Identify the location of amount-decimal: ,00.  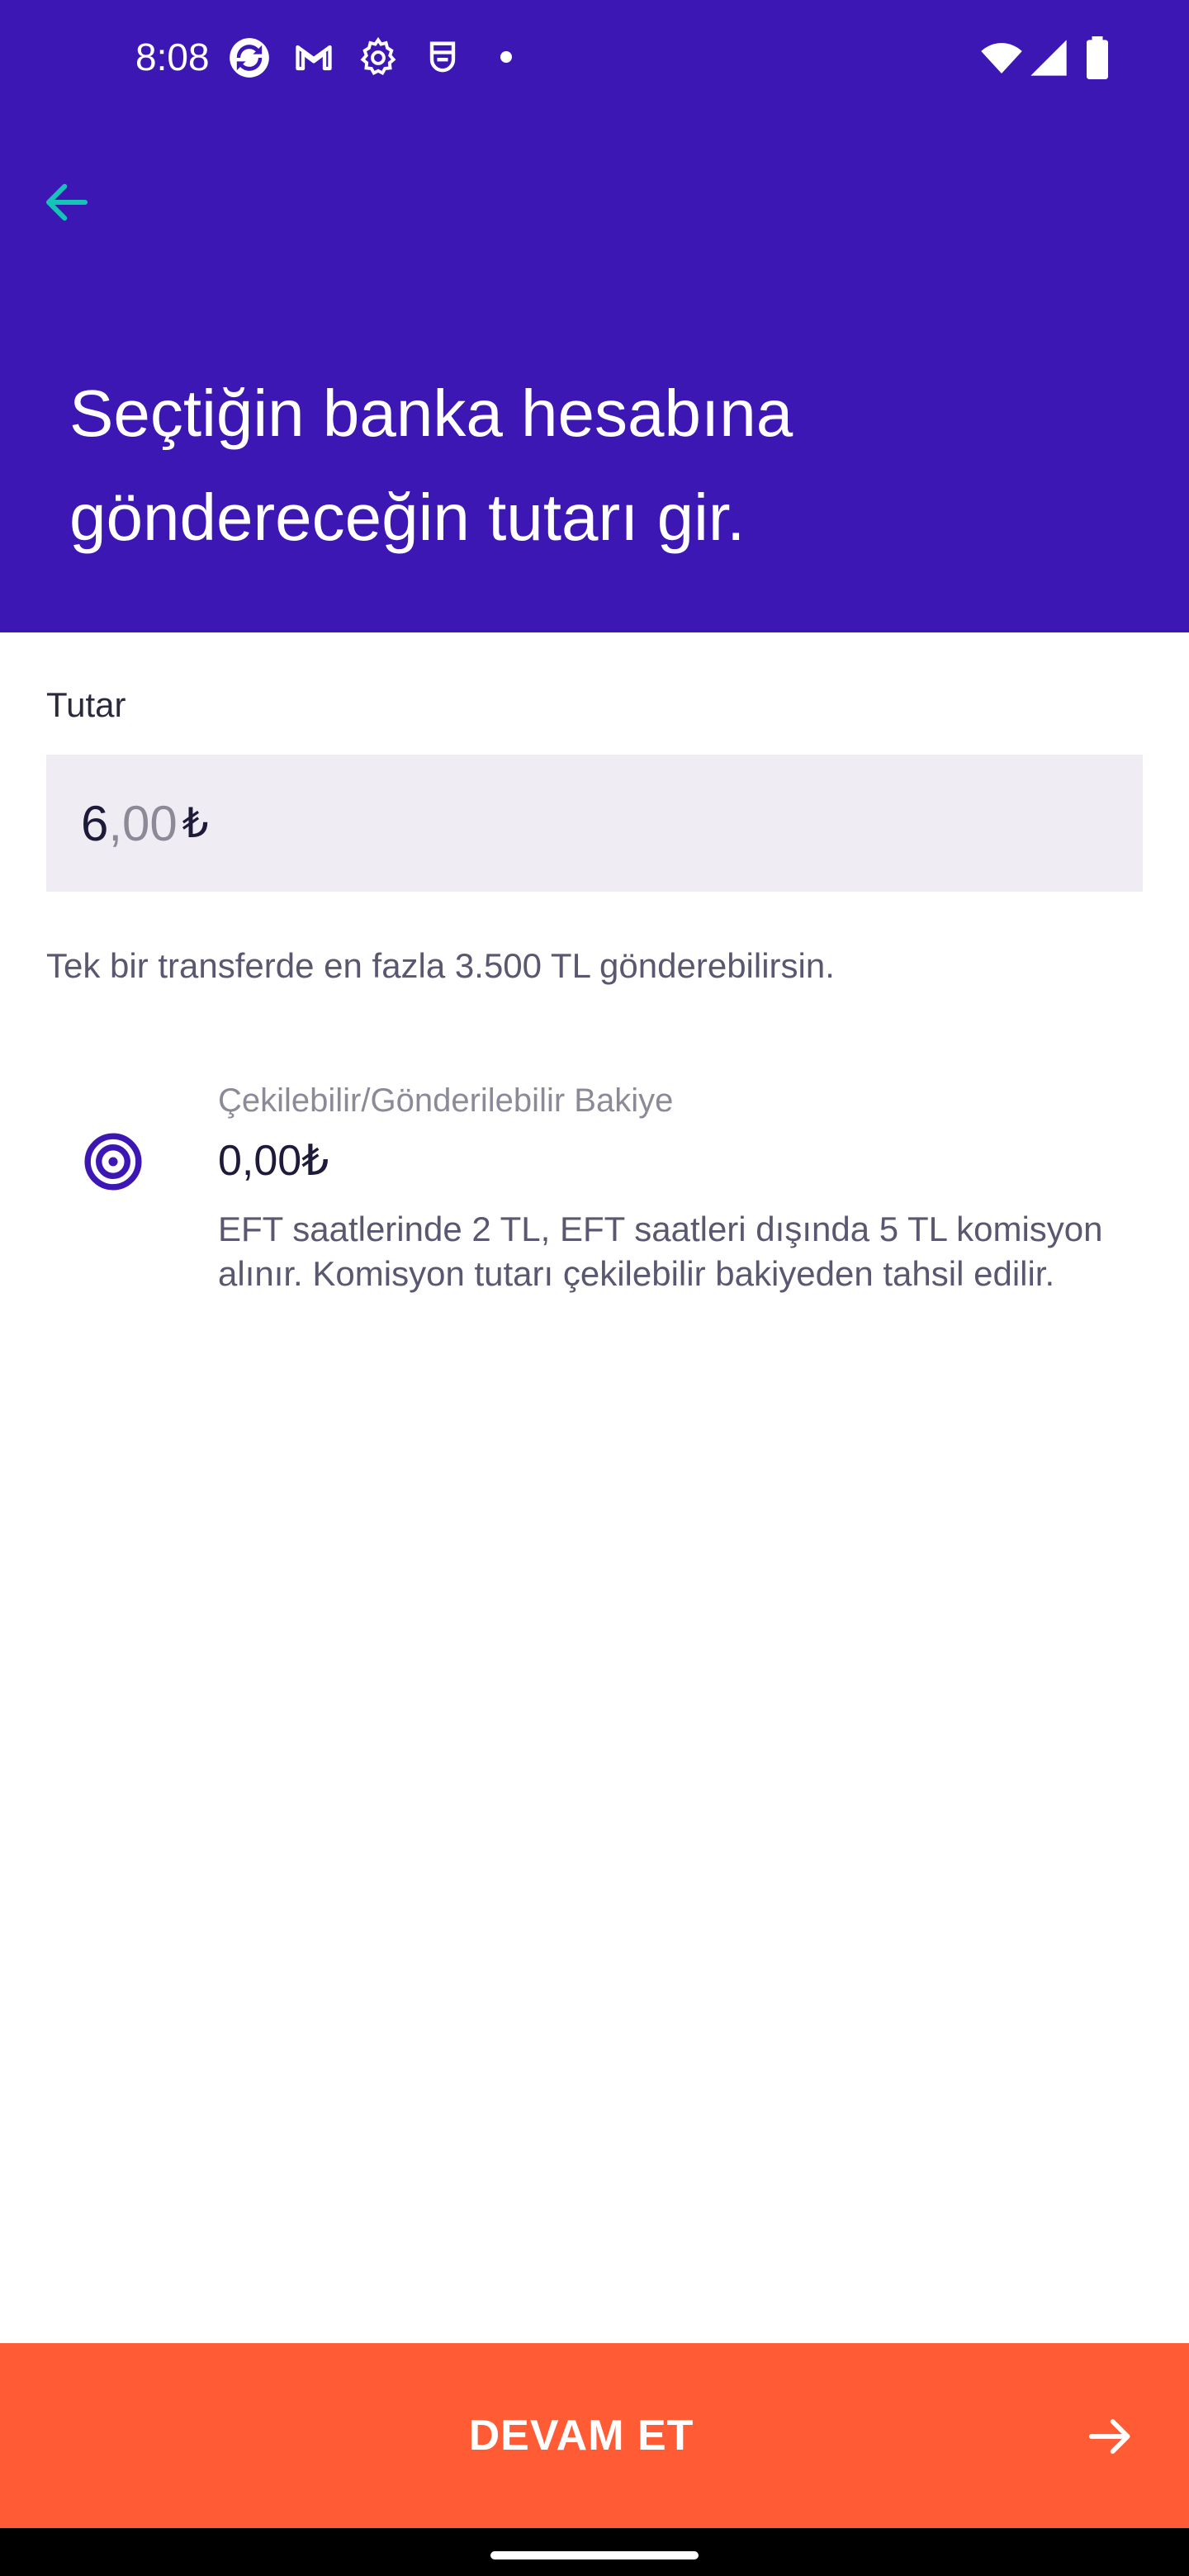
(143, 823).